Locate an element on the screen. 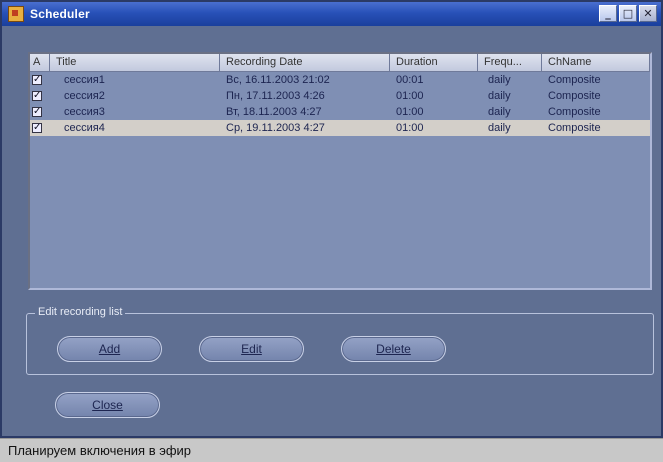  row-date: Ср, 19.11.2003 4:27 is located at coordinates (275, 128).